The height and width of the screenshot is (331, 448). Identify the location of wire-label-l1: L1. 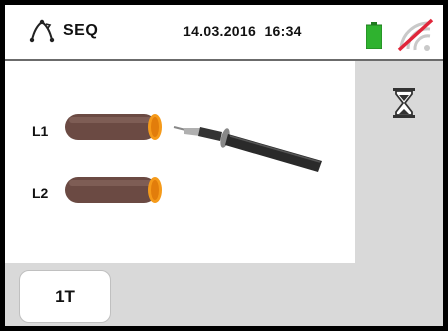
(40, 131).